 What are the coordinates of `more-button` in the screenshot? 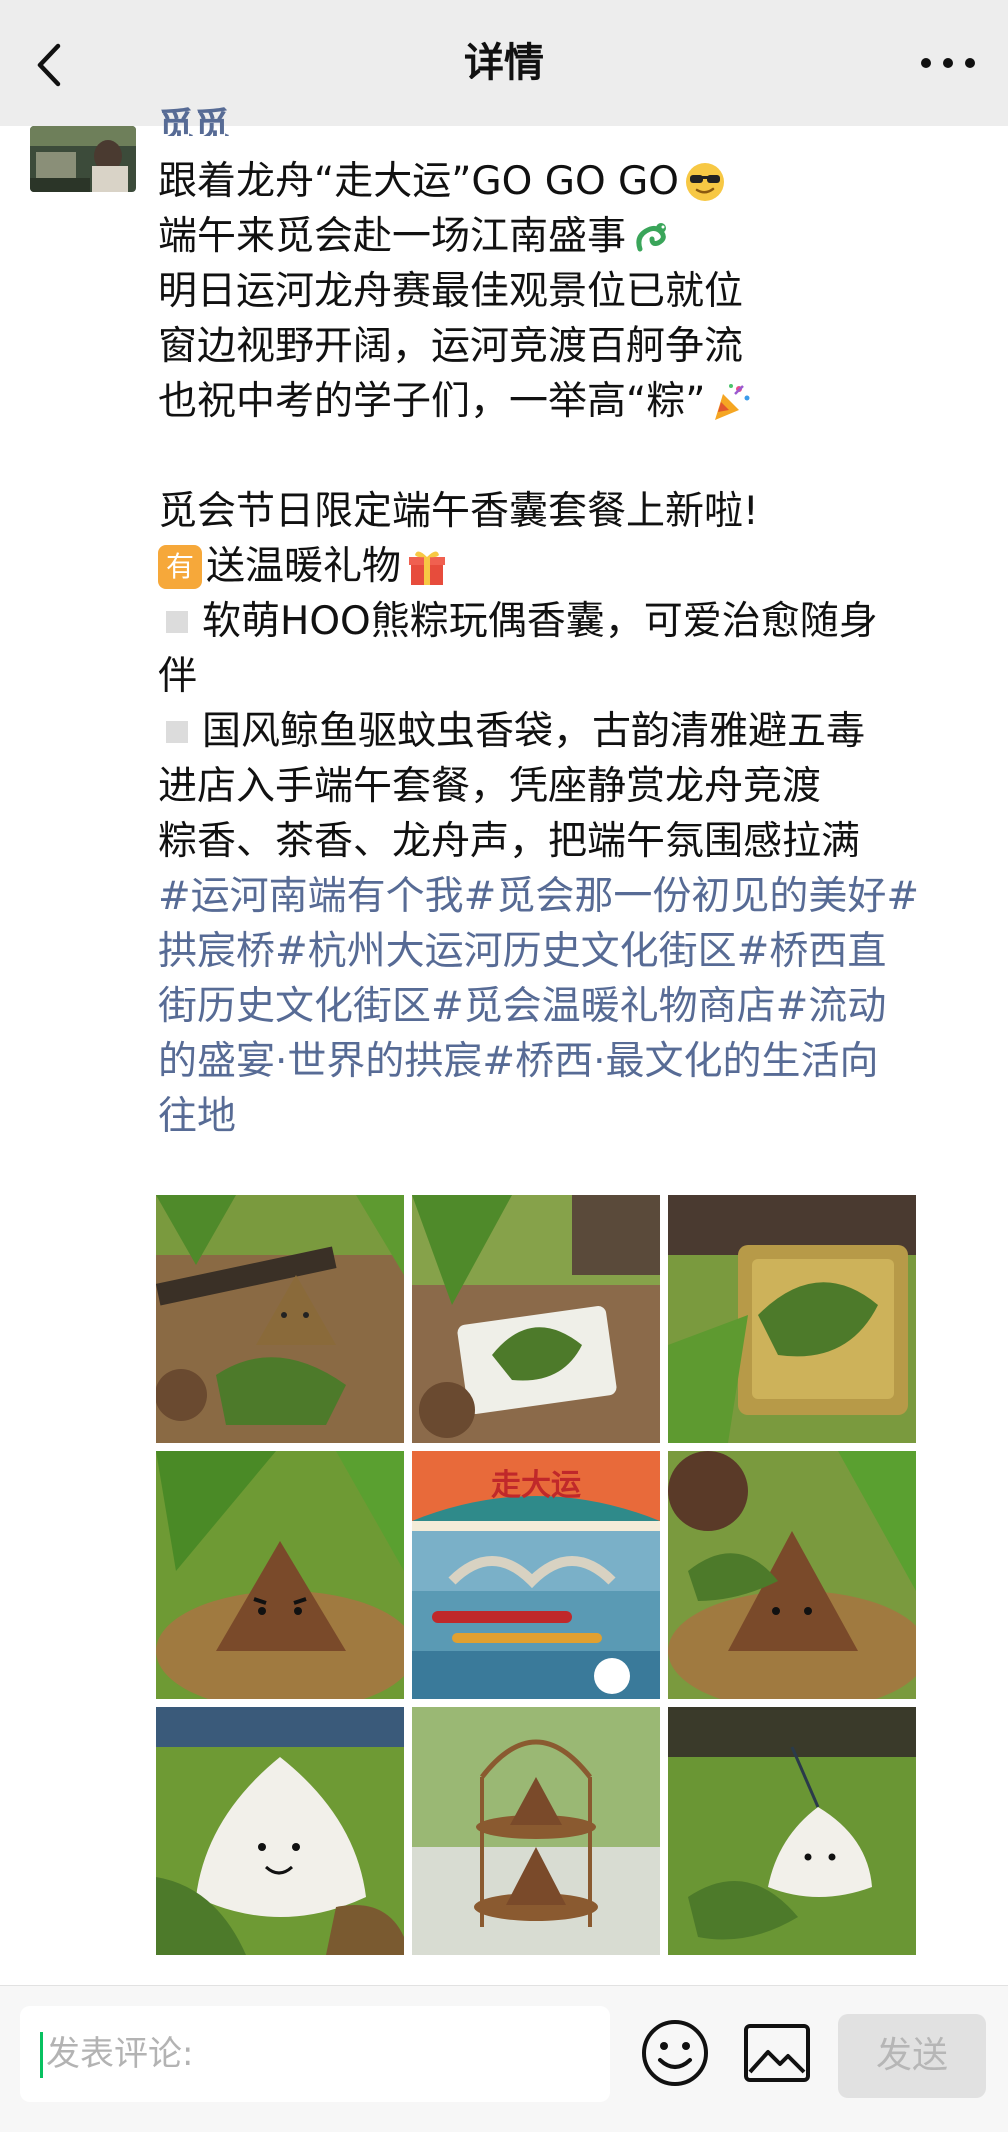 It's located at (948, 63).